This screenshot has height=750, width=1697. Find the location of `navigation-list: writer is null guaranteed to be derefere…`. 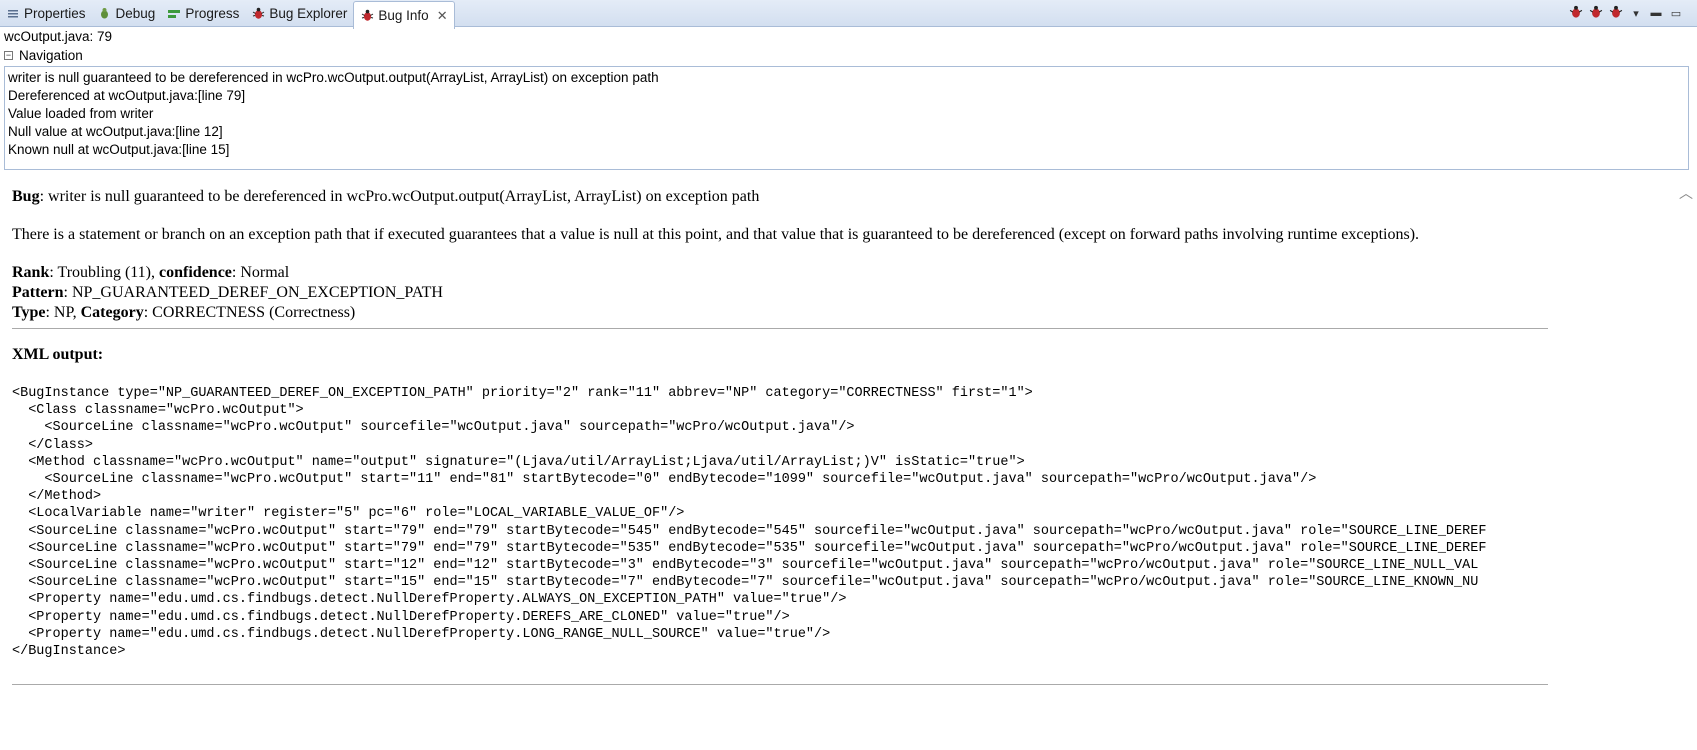

navigation-list: writer is null guaranteed to be derefere… is located at coordinates (846, 118).